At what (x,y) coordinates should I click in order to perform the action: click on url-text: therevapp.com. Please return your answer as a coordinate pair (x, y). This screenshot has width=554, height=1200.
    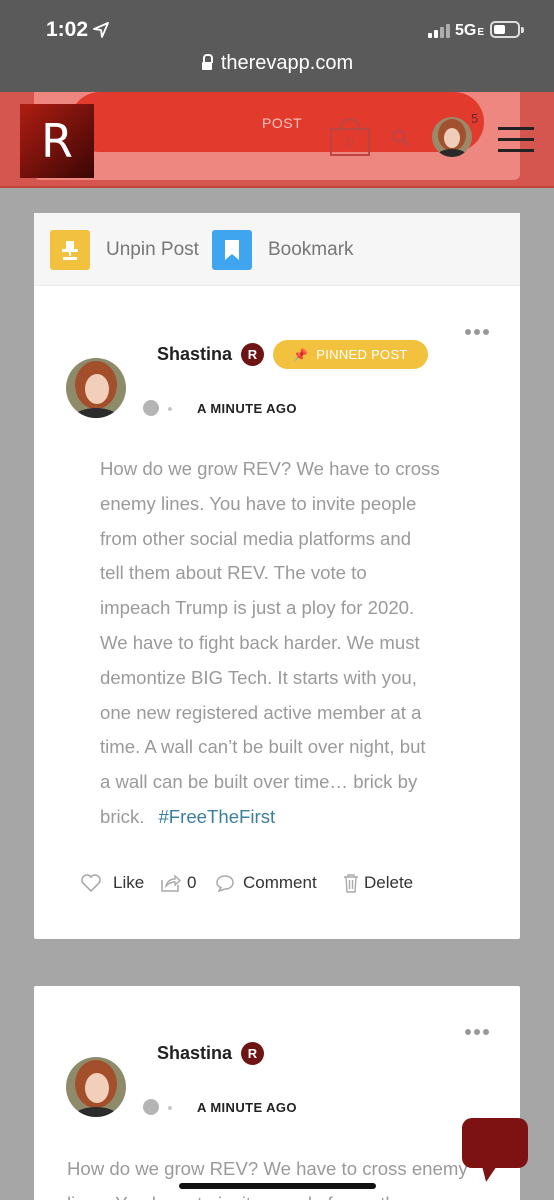
    Looking at the image, I should click on (287, 63).